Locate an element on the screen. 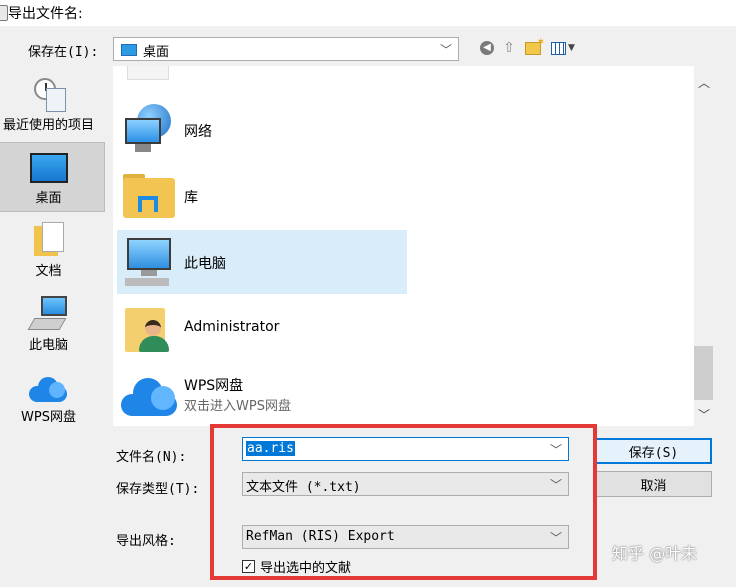 The width and height of the screenshot is (736, 587). back-button: ◀ is located at coordinates (487, 48).